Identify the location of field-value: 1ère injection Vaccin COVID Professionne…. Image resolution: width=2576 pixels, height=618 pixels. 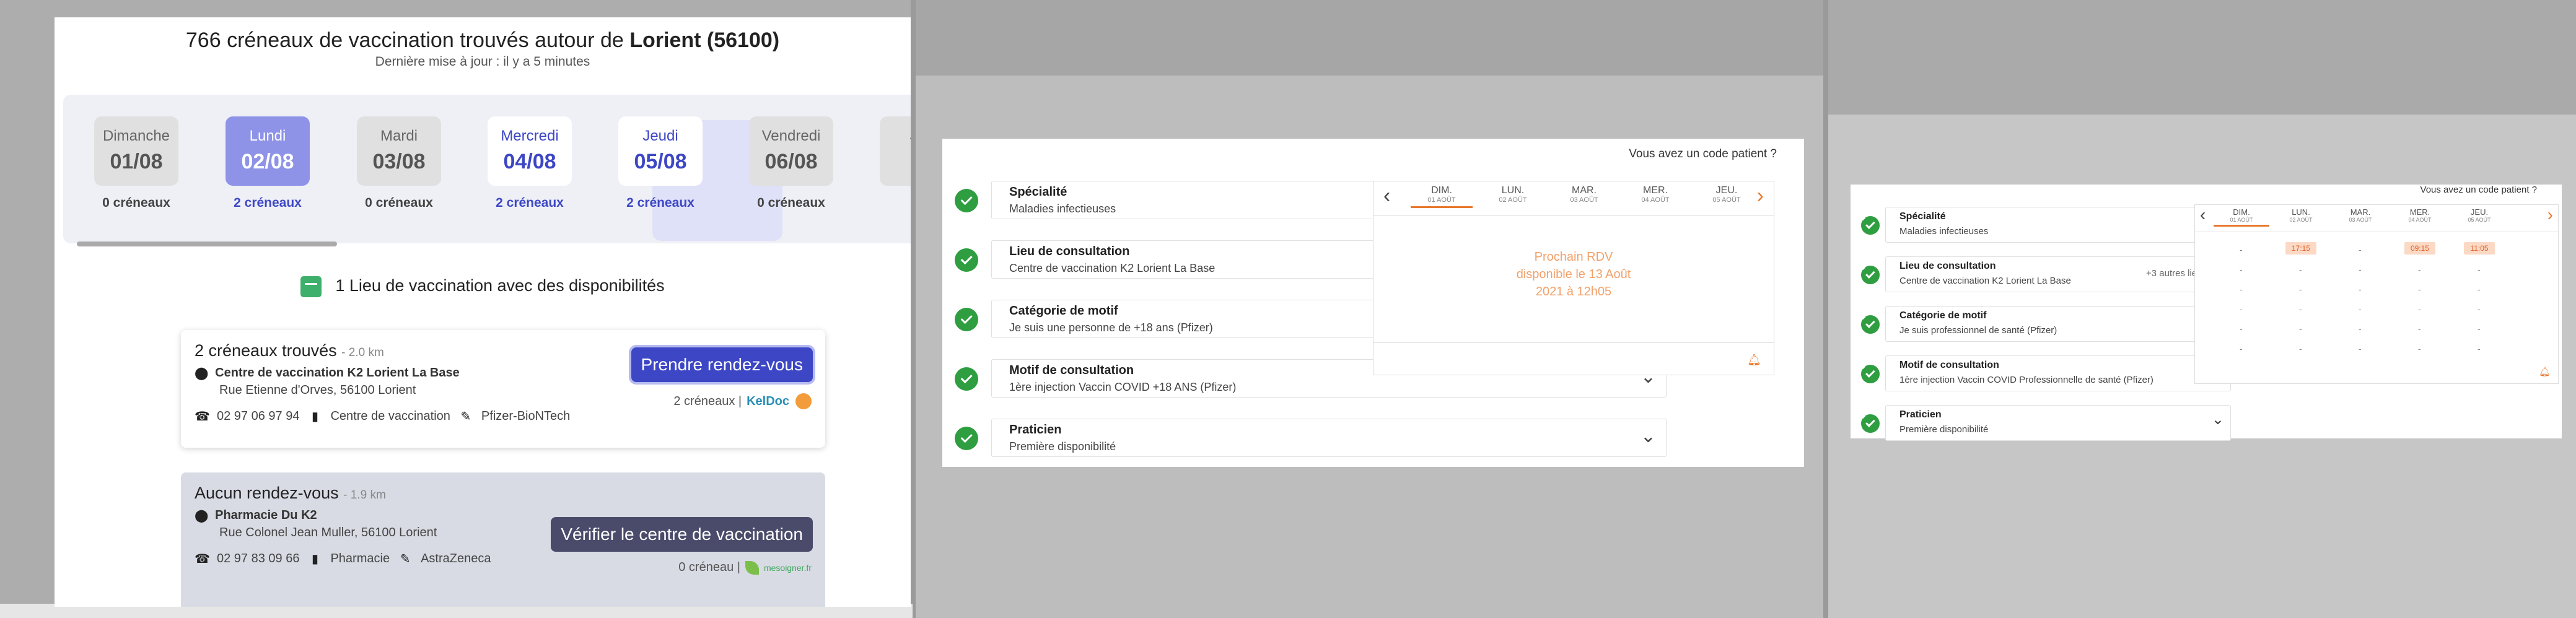
(2026, 380).